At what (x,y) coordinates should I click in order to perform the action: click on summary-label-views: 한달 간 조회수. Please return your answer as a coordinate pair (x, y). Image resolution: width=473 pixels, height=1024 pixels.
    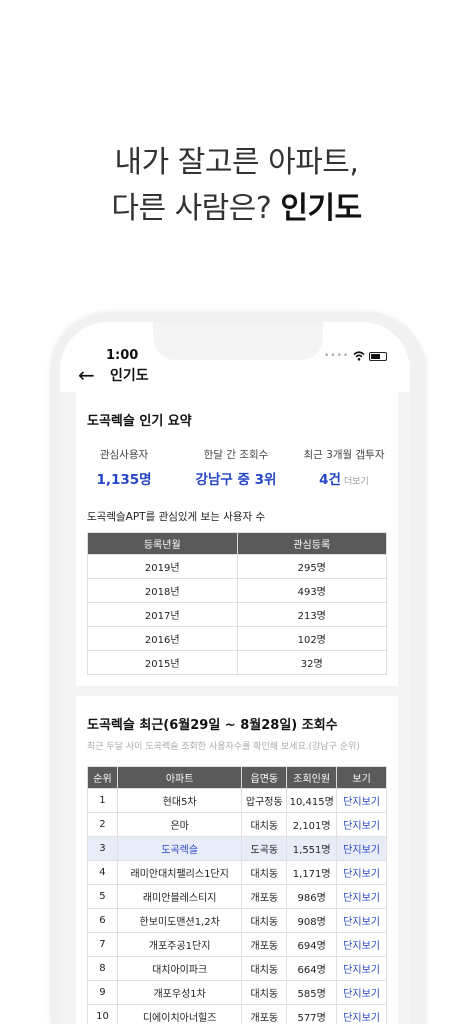
    Looking at the image, I should click on (236, 455).